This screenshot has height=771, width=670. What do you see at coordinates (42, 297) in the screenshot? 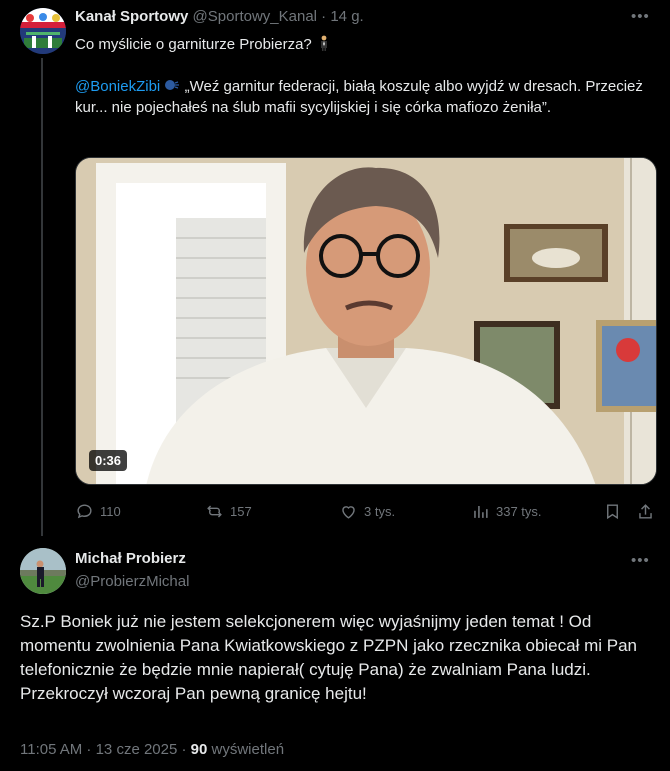
I see `thread-line` at bounding box center [42, 297].